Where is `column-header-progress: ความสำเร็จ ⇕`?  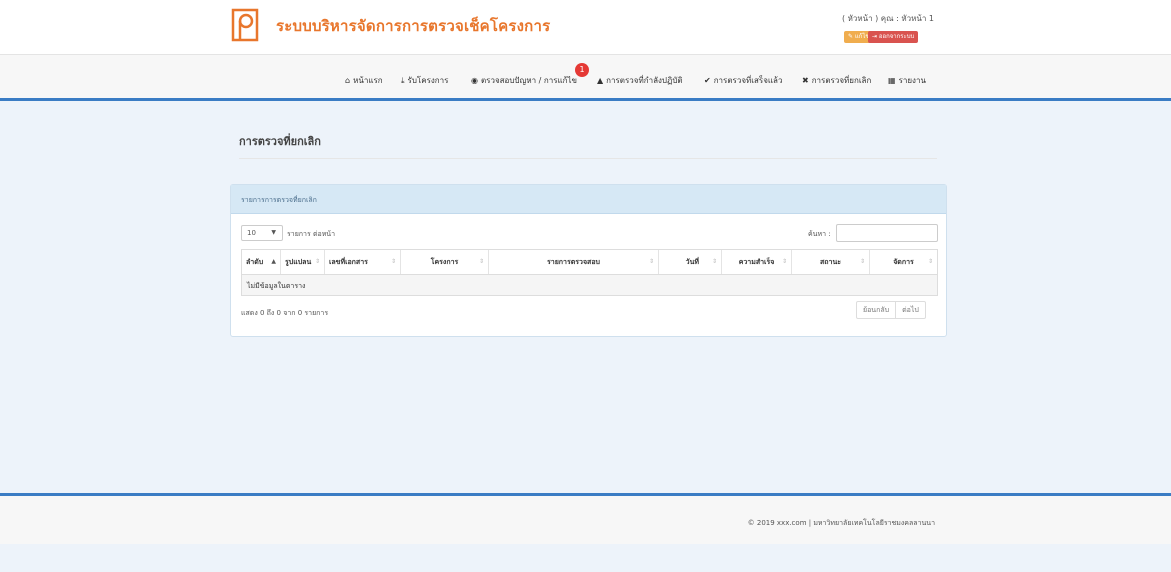 column-header-progress: ความสำเร็จ ⇕ is located at coordinates (757, 262).